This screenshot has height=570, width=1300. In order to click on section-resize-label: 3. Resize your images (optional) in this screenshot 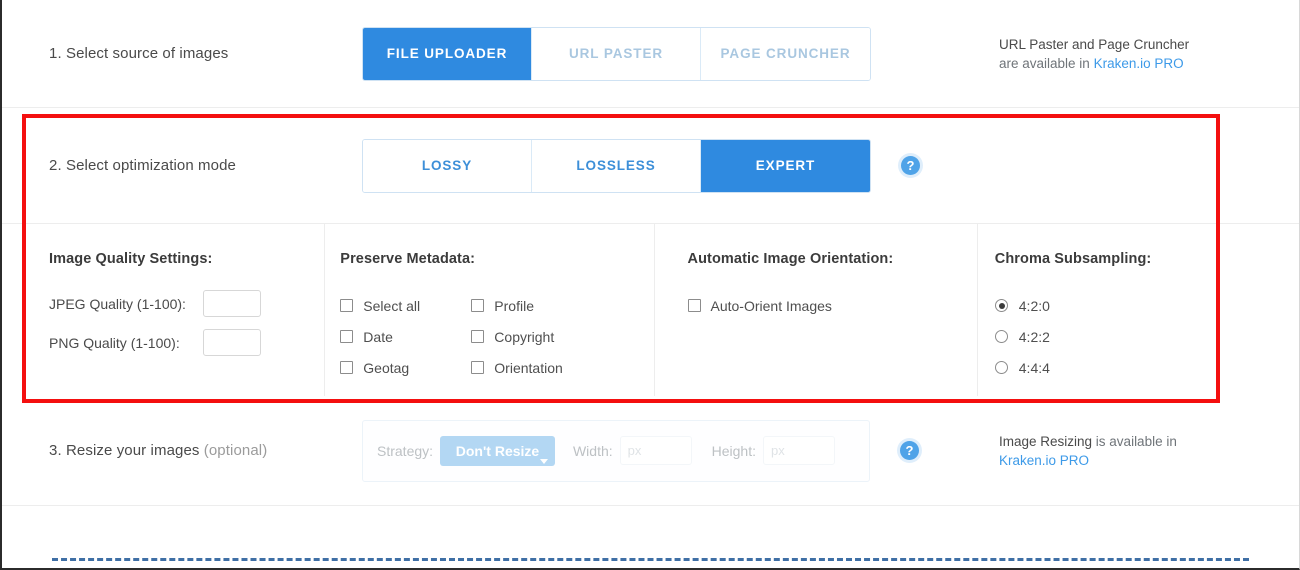, I will do `click(182, 450)`.